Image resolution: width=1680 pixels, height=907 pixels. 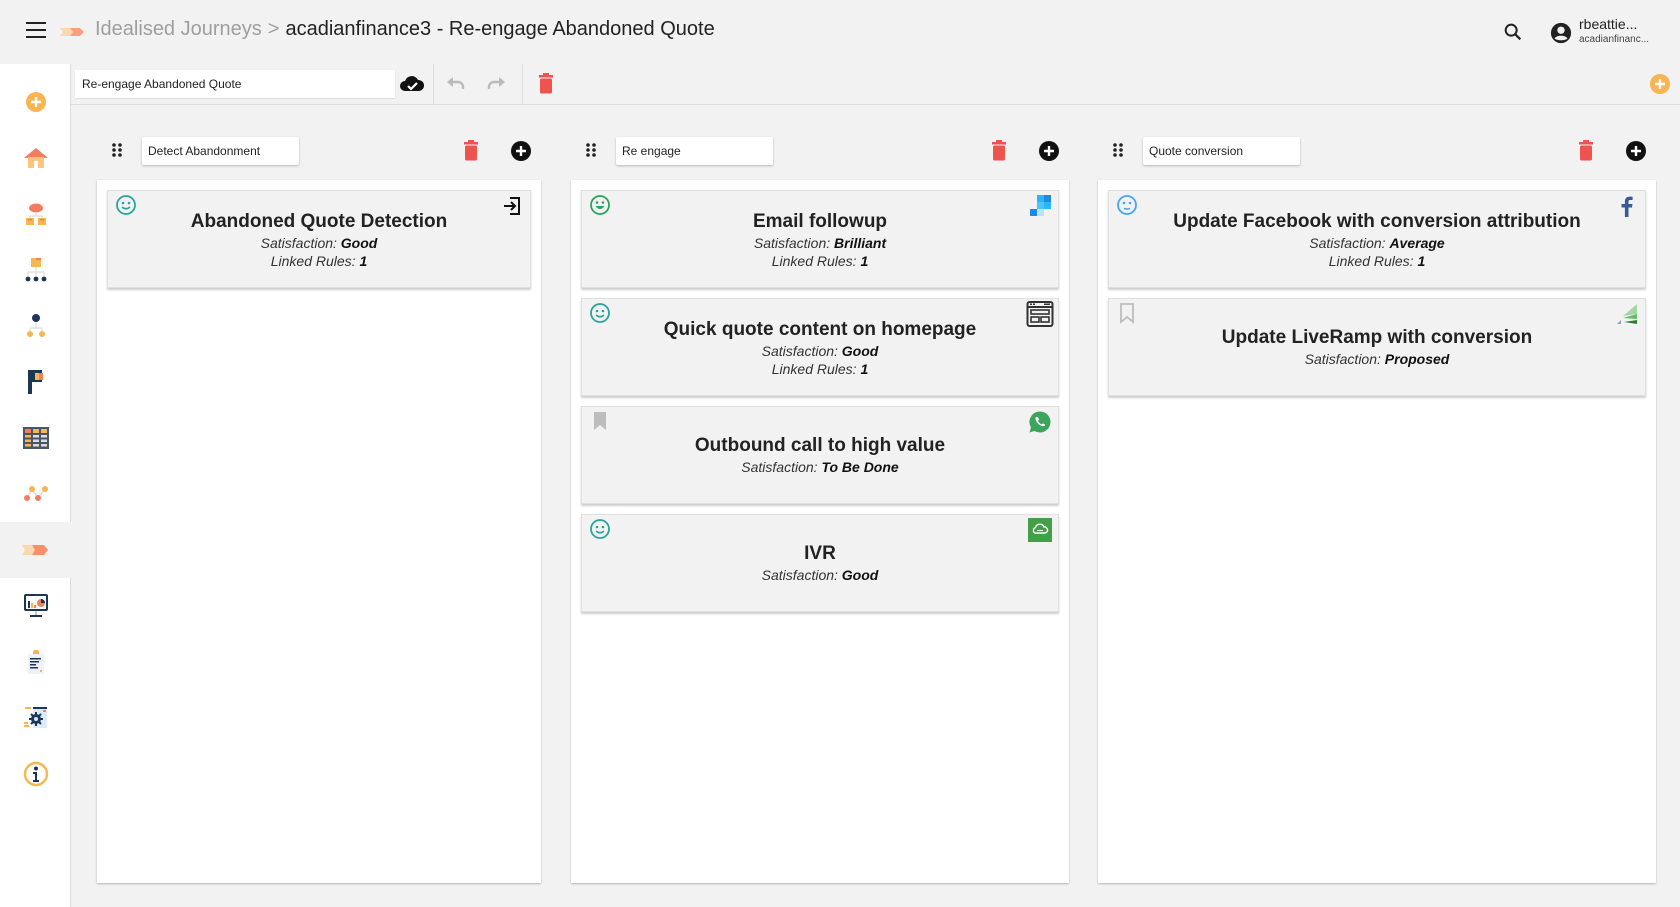 I want to click on sidebar-item-info, so click(x=35, y=774).